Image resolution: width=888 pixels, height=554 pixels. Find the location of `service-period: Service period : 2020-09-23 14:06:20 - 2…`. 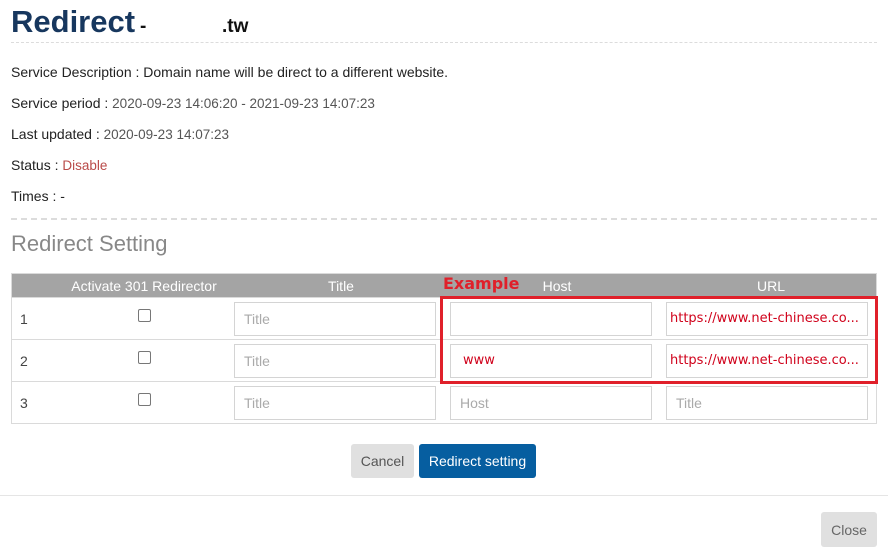

service-period: Service period : 2020-09-23 14:06:20 - 2… is located at coordinates (193, 103).